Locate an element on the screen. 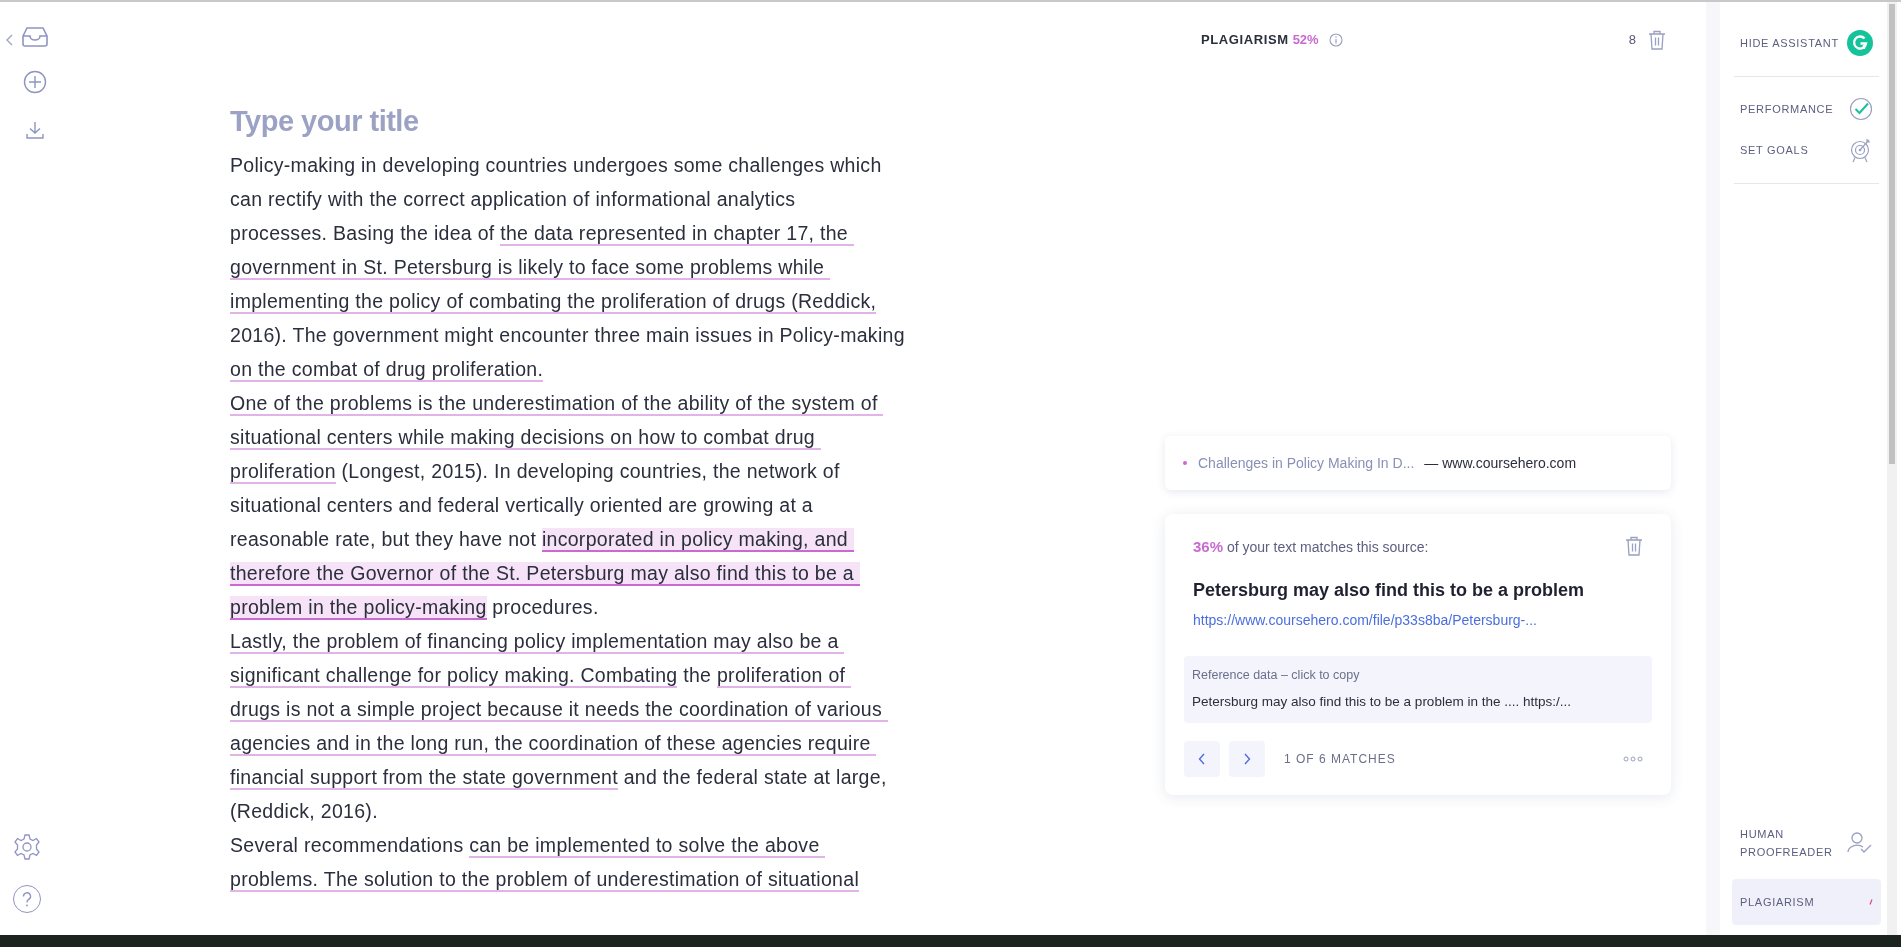 The image size is (1901, 947). previous-button is located at coordinates (1202, 758).